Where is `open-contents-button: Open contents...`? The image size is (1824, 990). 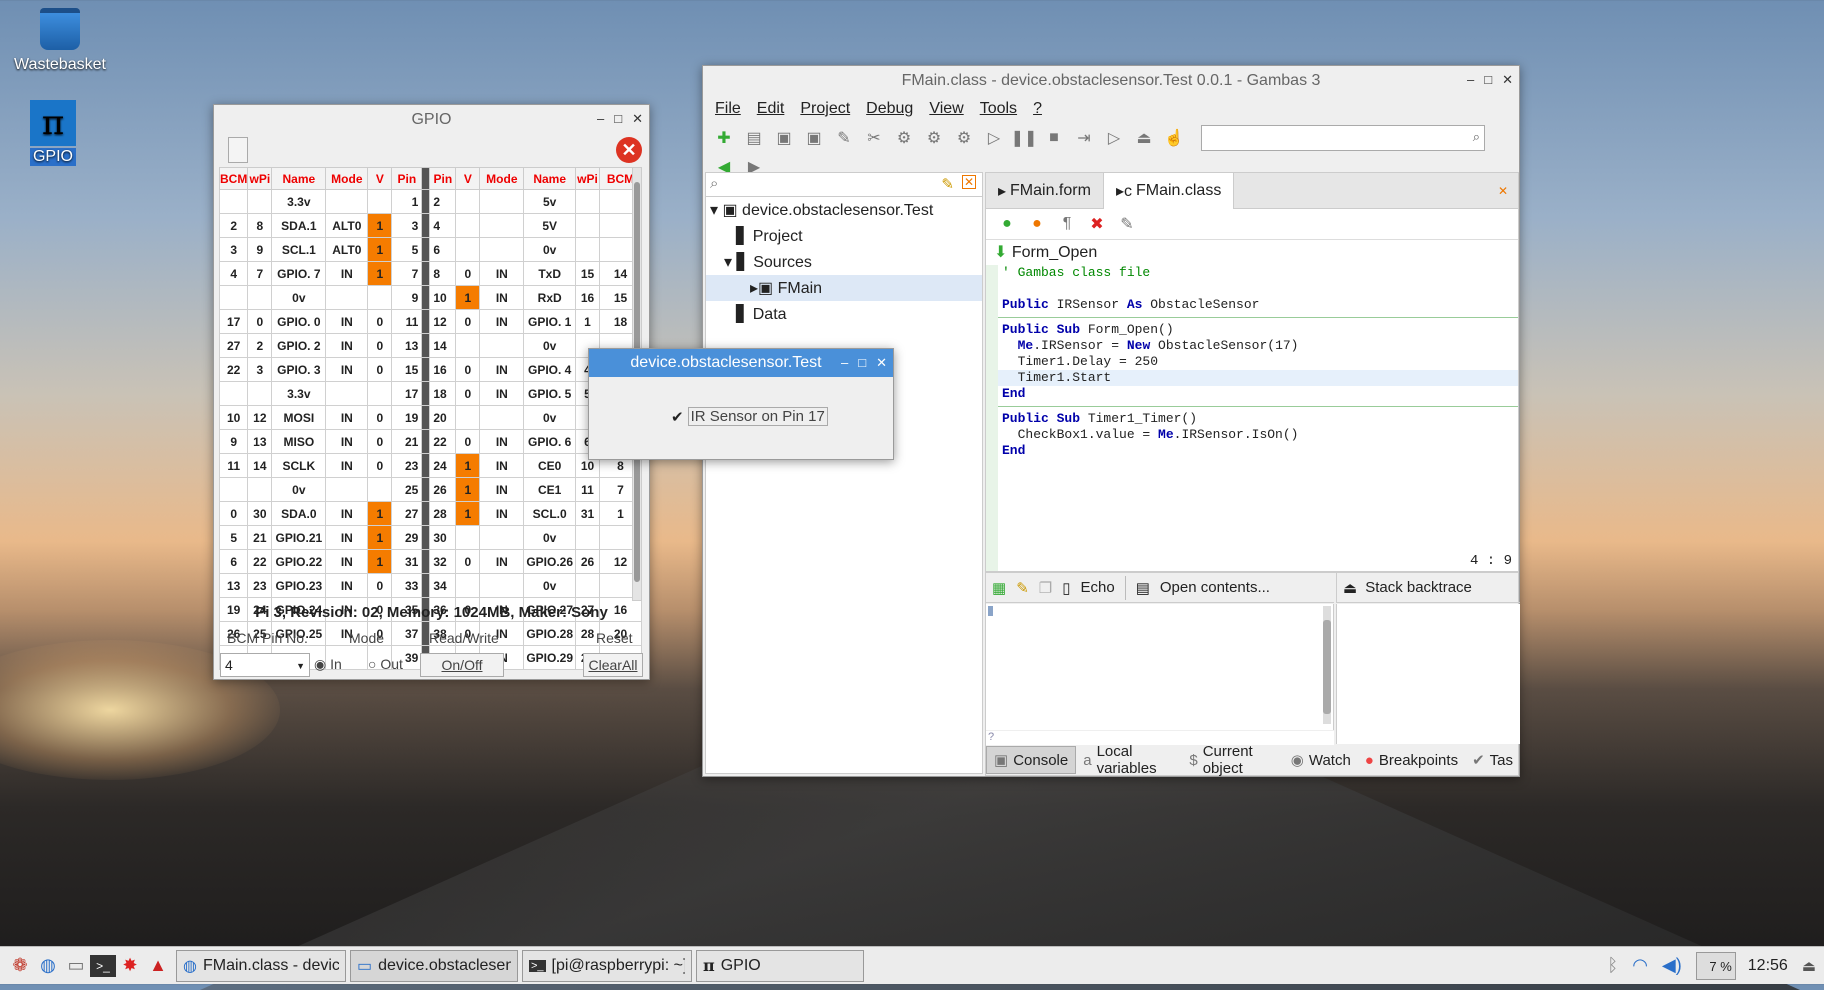 open-contents-button: Open contents... is located at coordinates (1215, 587).